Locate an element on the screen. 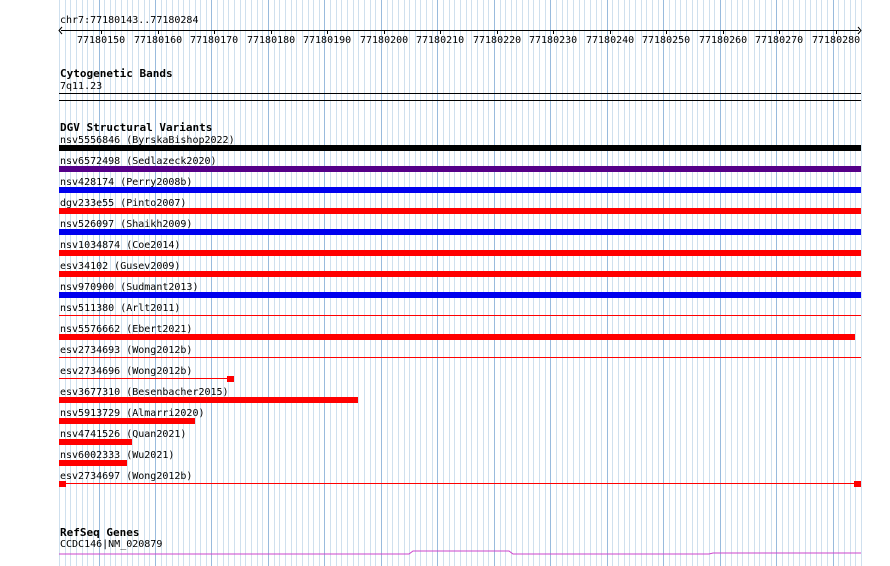 The image size is (890, 566). ruler-tick-label: 77180250 is located at coordinates (666, 40).